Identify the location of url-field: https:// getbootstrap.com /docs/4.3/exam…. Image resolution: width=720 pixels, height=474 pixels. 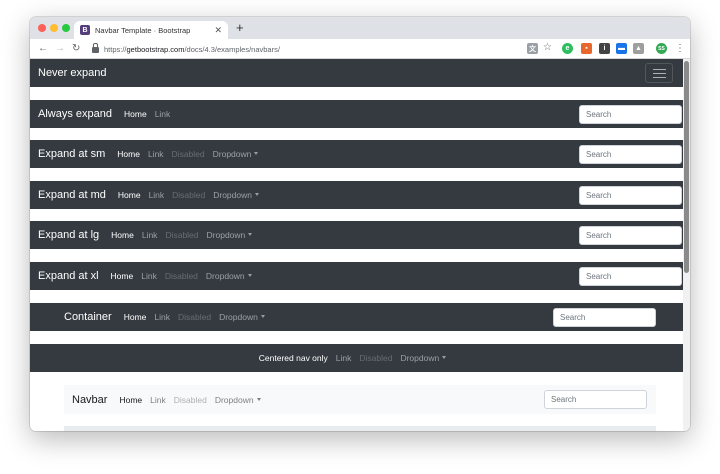
(307, 49).